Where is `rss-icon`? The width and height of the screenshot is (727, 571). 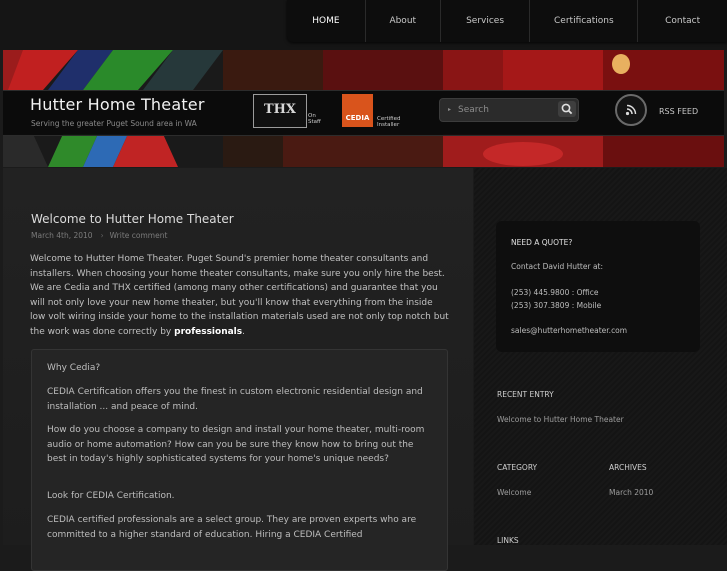
rss-icon is located at coordinates (631, 110).